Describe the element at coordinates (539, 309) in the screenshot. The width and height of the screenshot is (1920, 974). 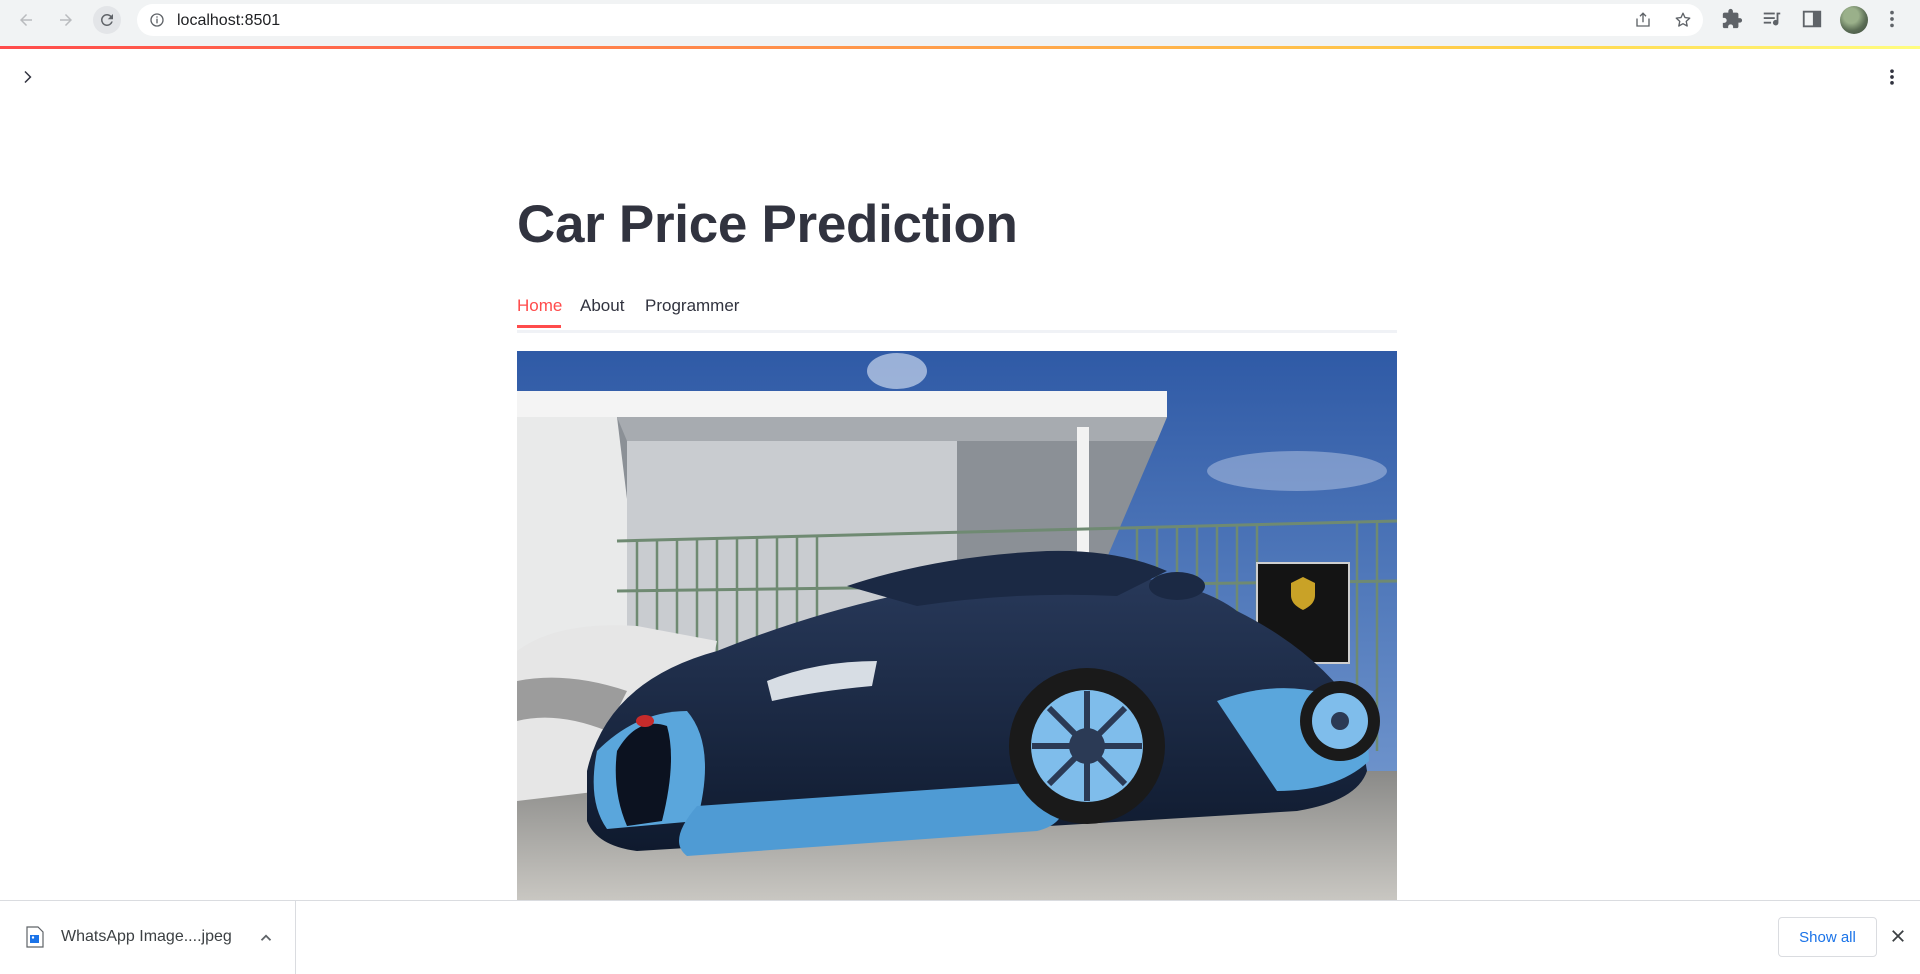
I see `tab-home: Home` at that location.